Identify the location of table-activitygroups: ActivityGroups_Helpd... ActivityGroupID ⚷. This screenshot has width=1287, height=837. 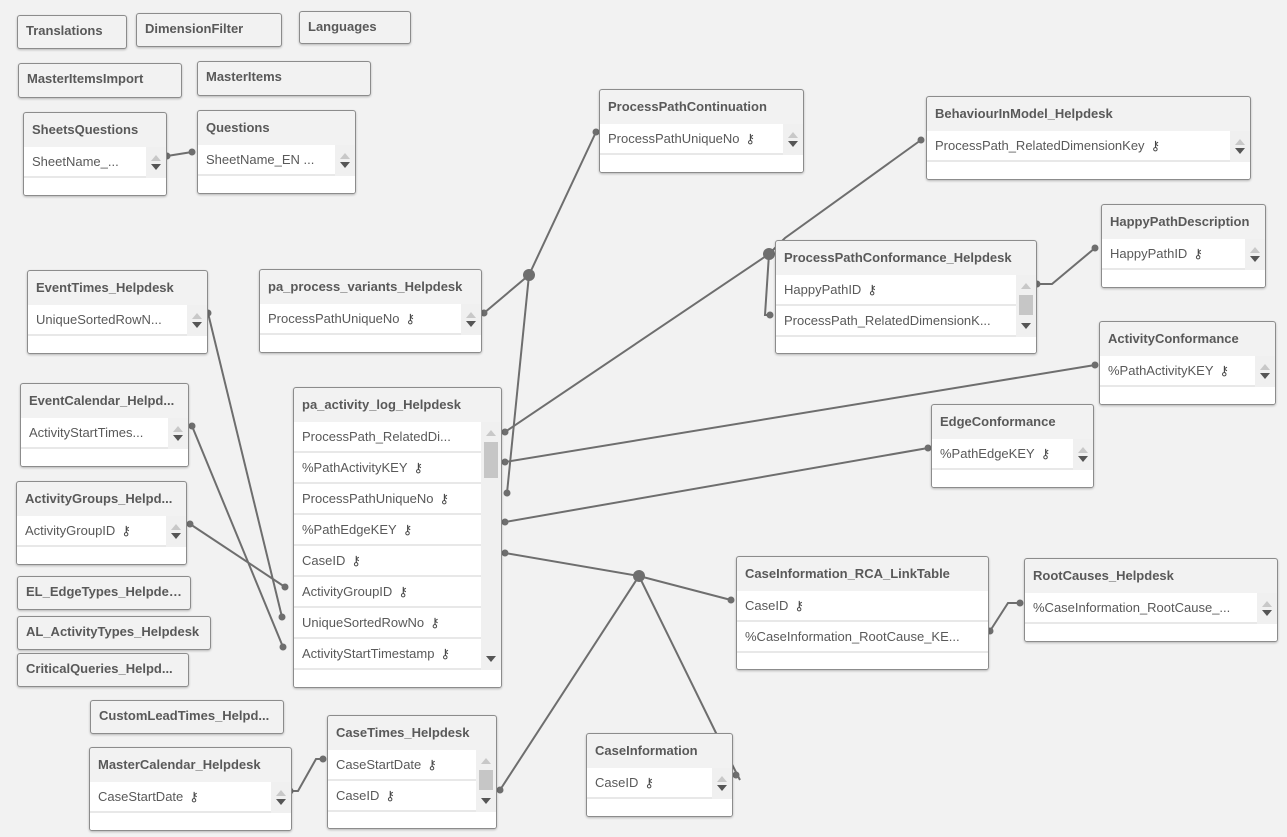
(101, 523).